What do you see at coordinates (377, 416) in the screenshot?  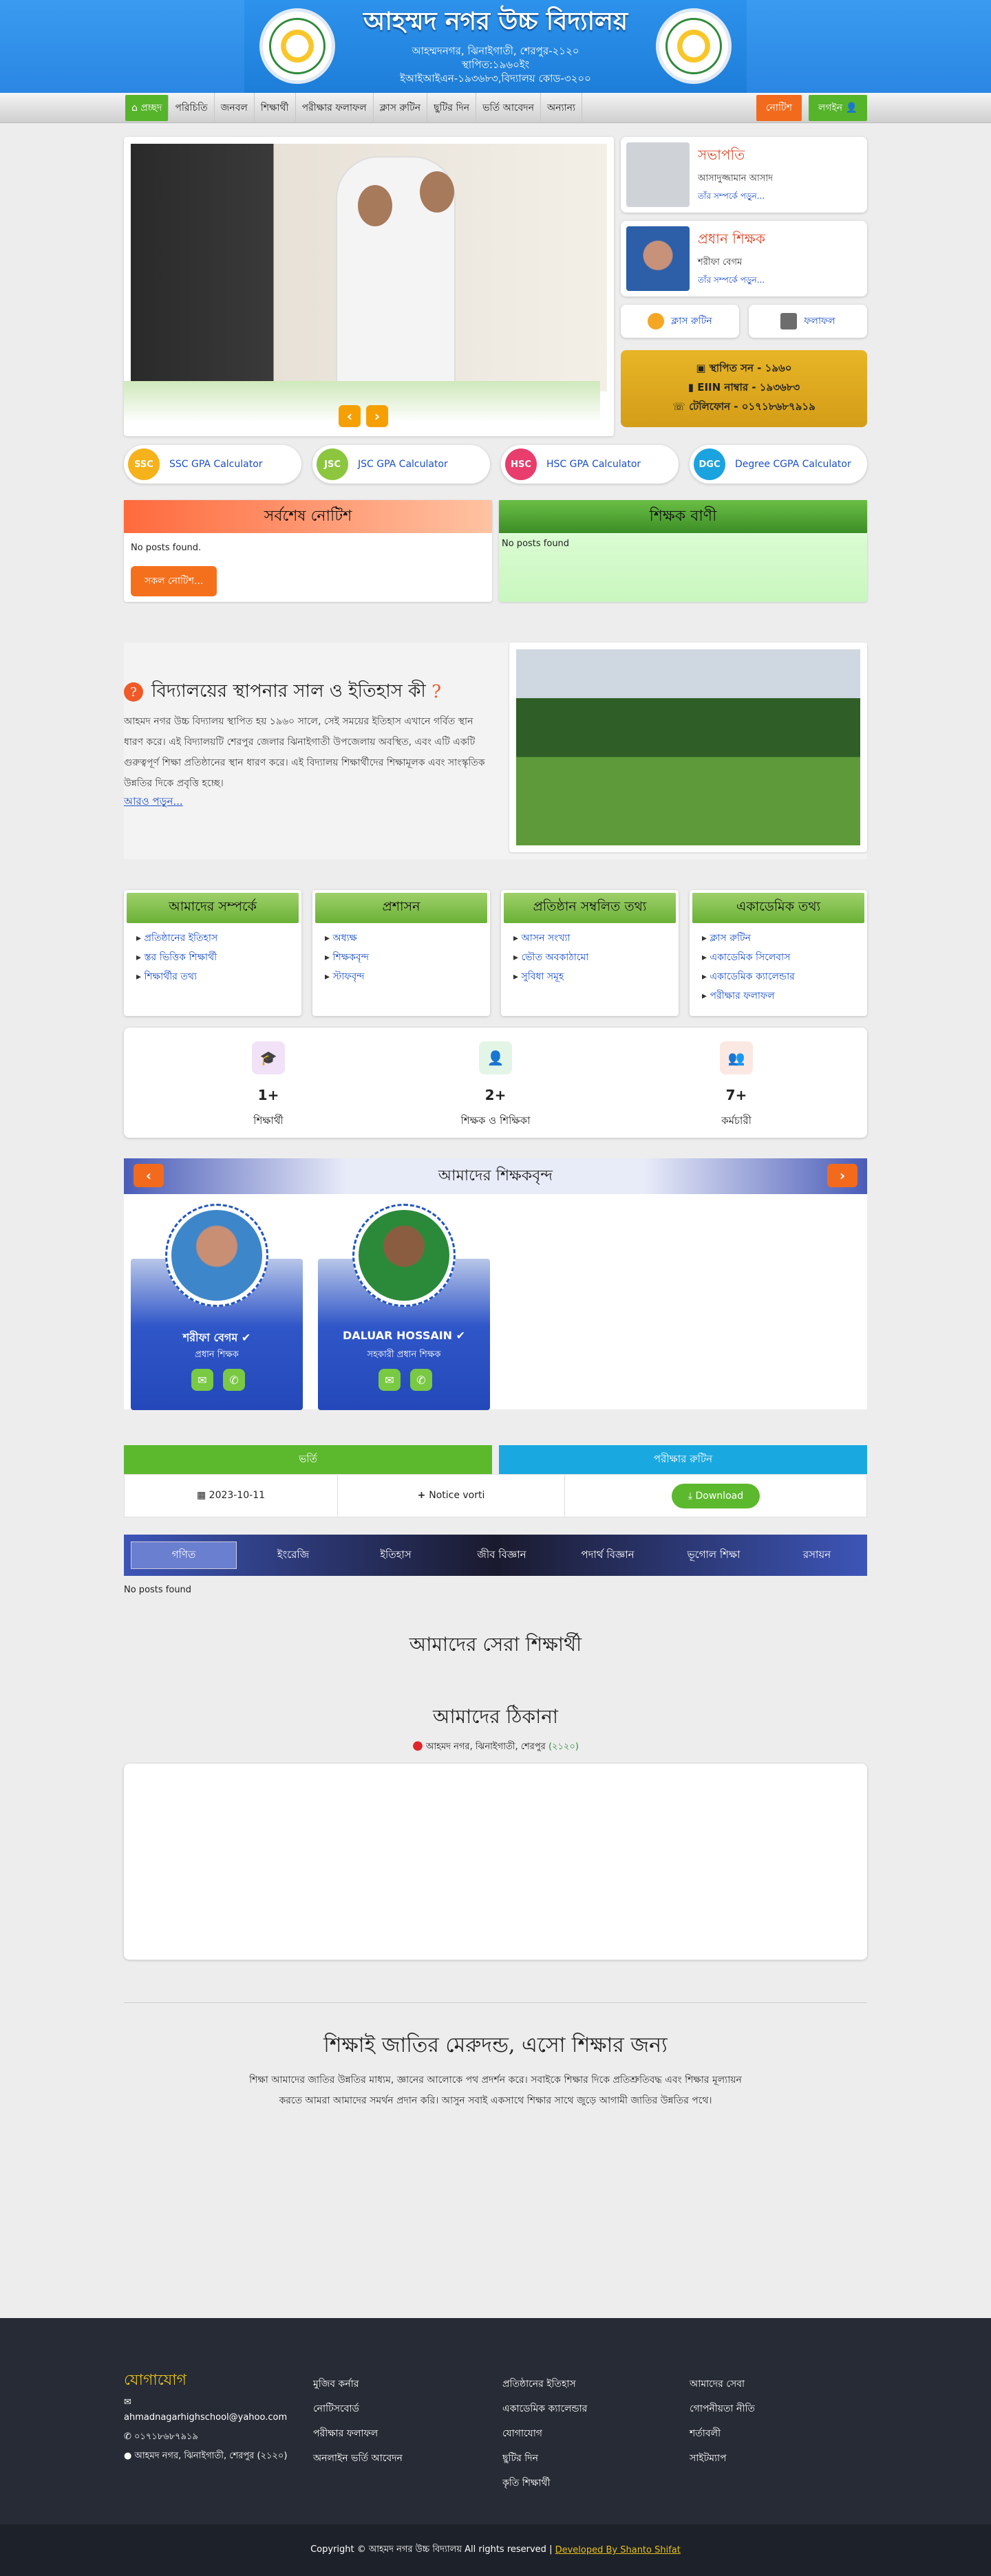 I see `slider-next-button: ›` at bounding box center [377, 416].